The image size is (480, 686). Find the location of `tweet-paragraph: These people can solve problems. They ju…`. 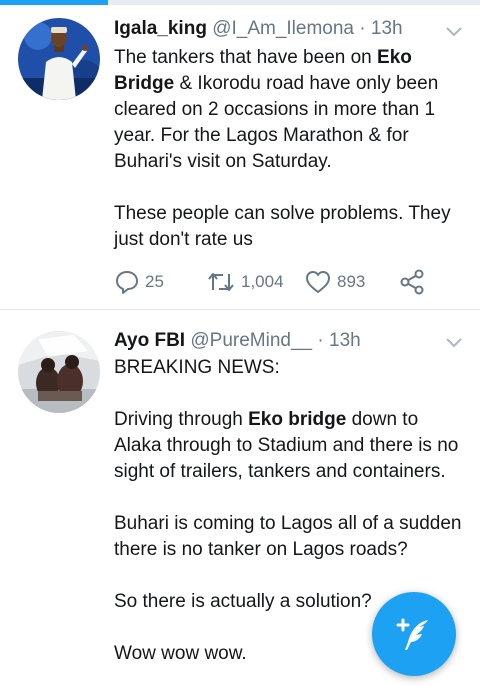

tweet-paragraph: These people can solve problems. They ju… is located at coordinates (282, 226).